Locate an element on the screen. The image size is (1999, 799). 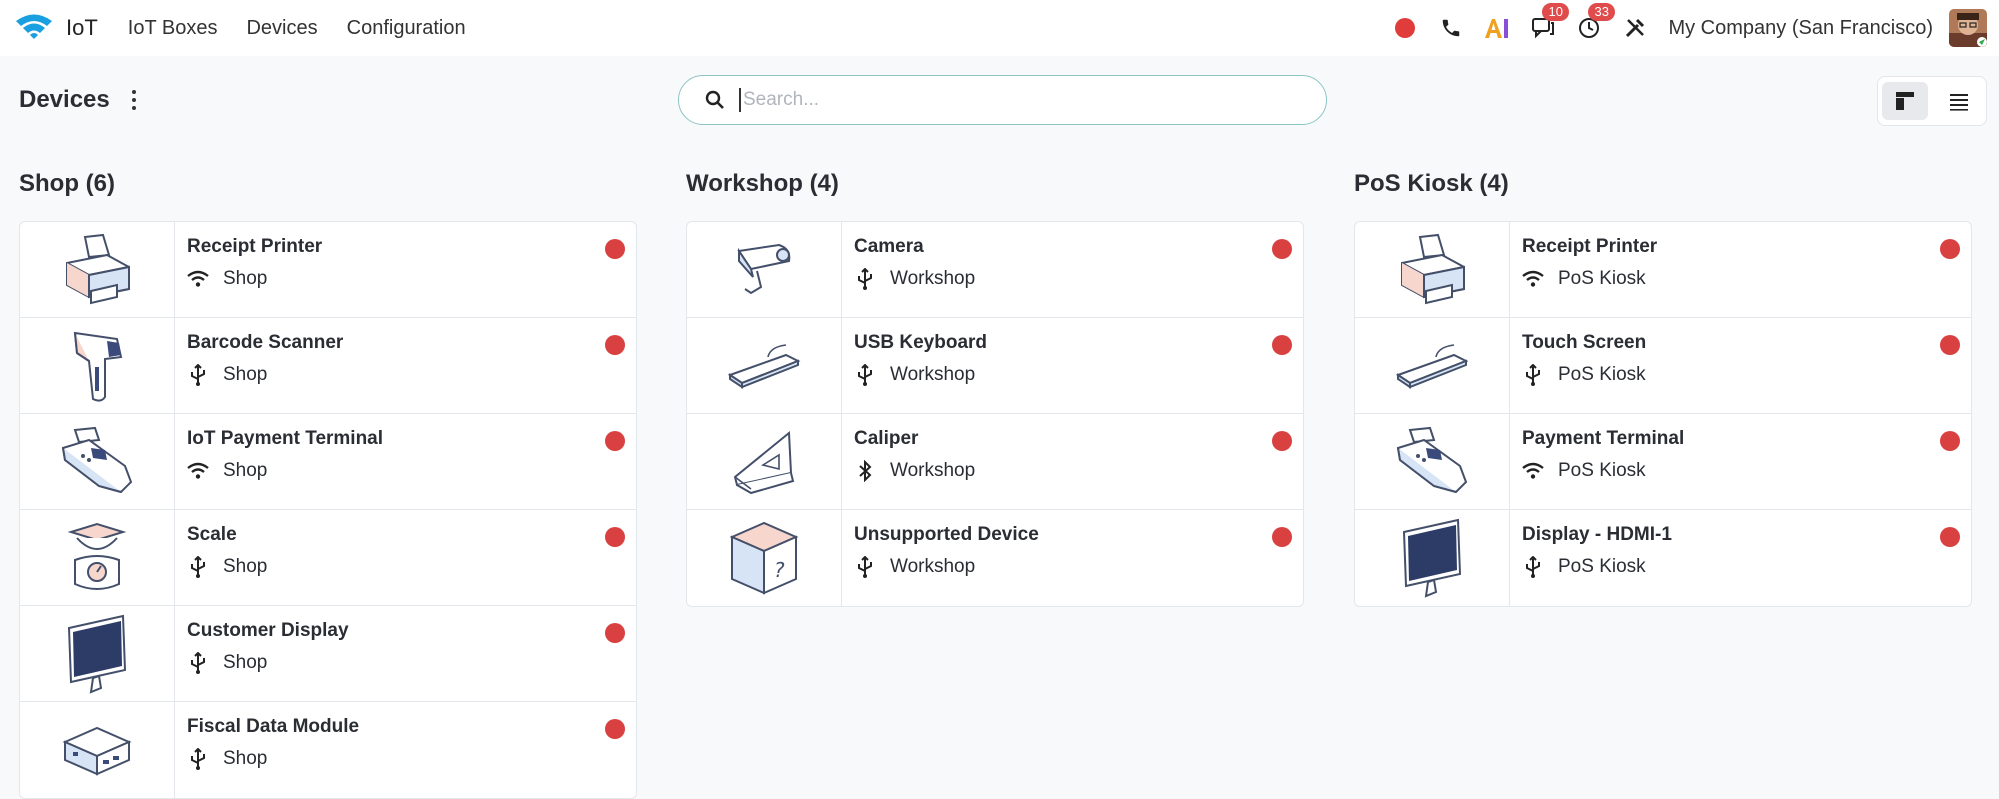
device-card: Display - HDMI-1 PoS Kiosk is located at coordinates (1663, 558).